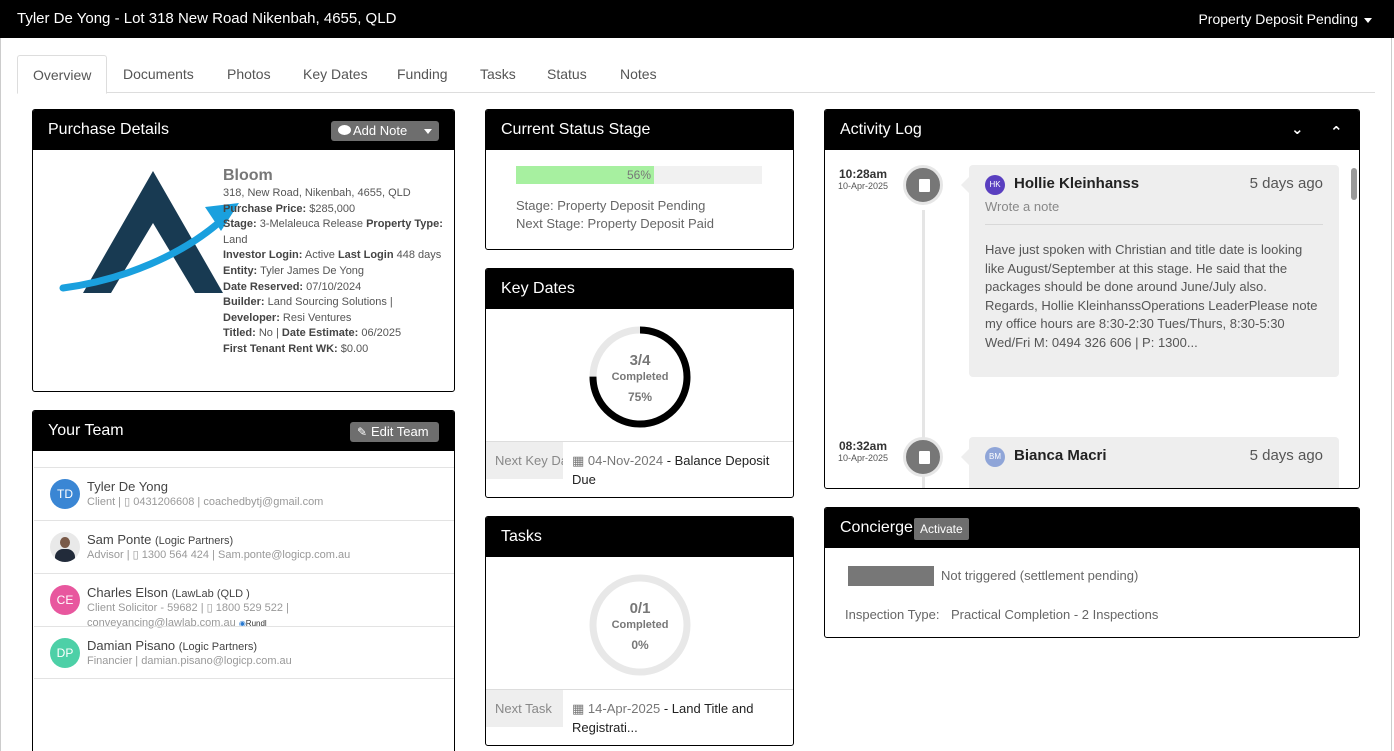 Image resolution: width=1394 pixels, height=751 pixels. What do you see at coordinates (380, 130) in the screenshot?
I see `add-note-label: Add Note` at bounding box center [380, 130].